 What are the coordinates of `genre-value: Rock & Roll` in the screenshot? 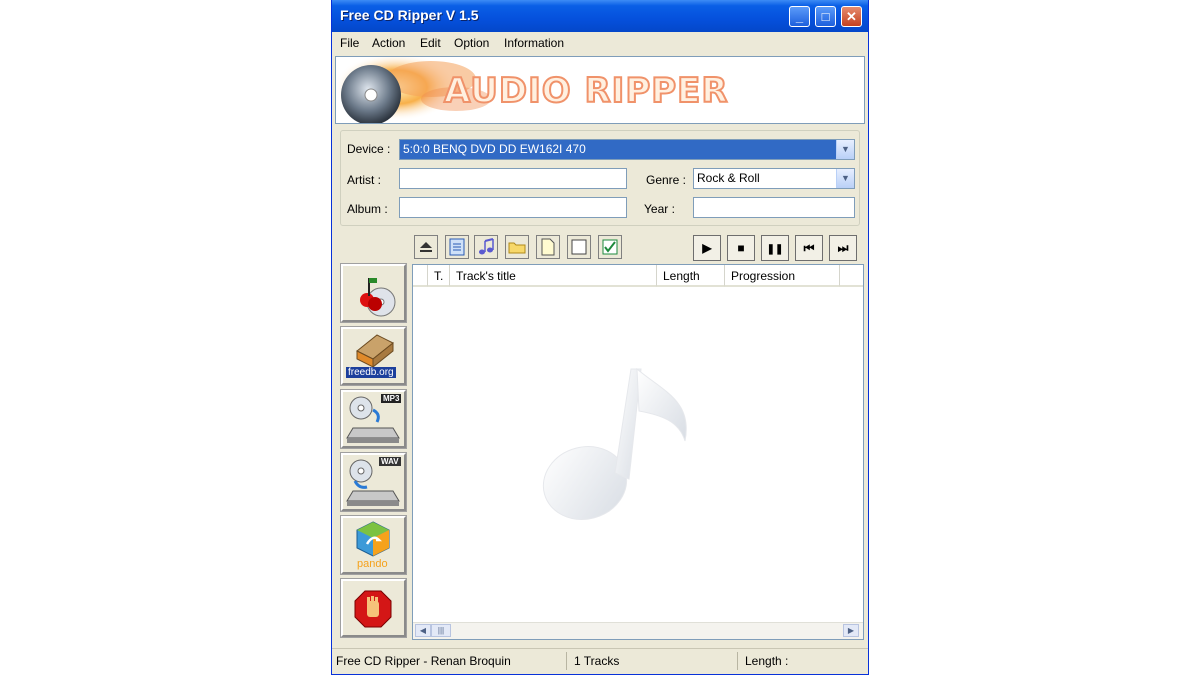 It's located at (728, 178).